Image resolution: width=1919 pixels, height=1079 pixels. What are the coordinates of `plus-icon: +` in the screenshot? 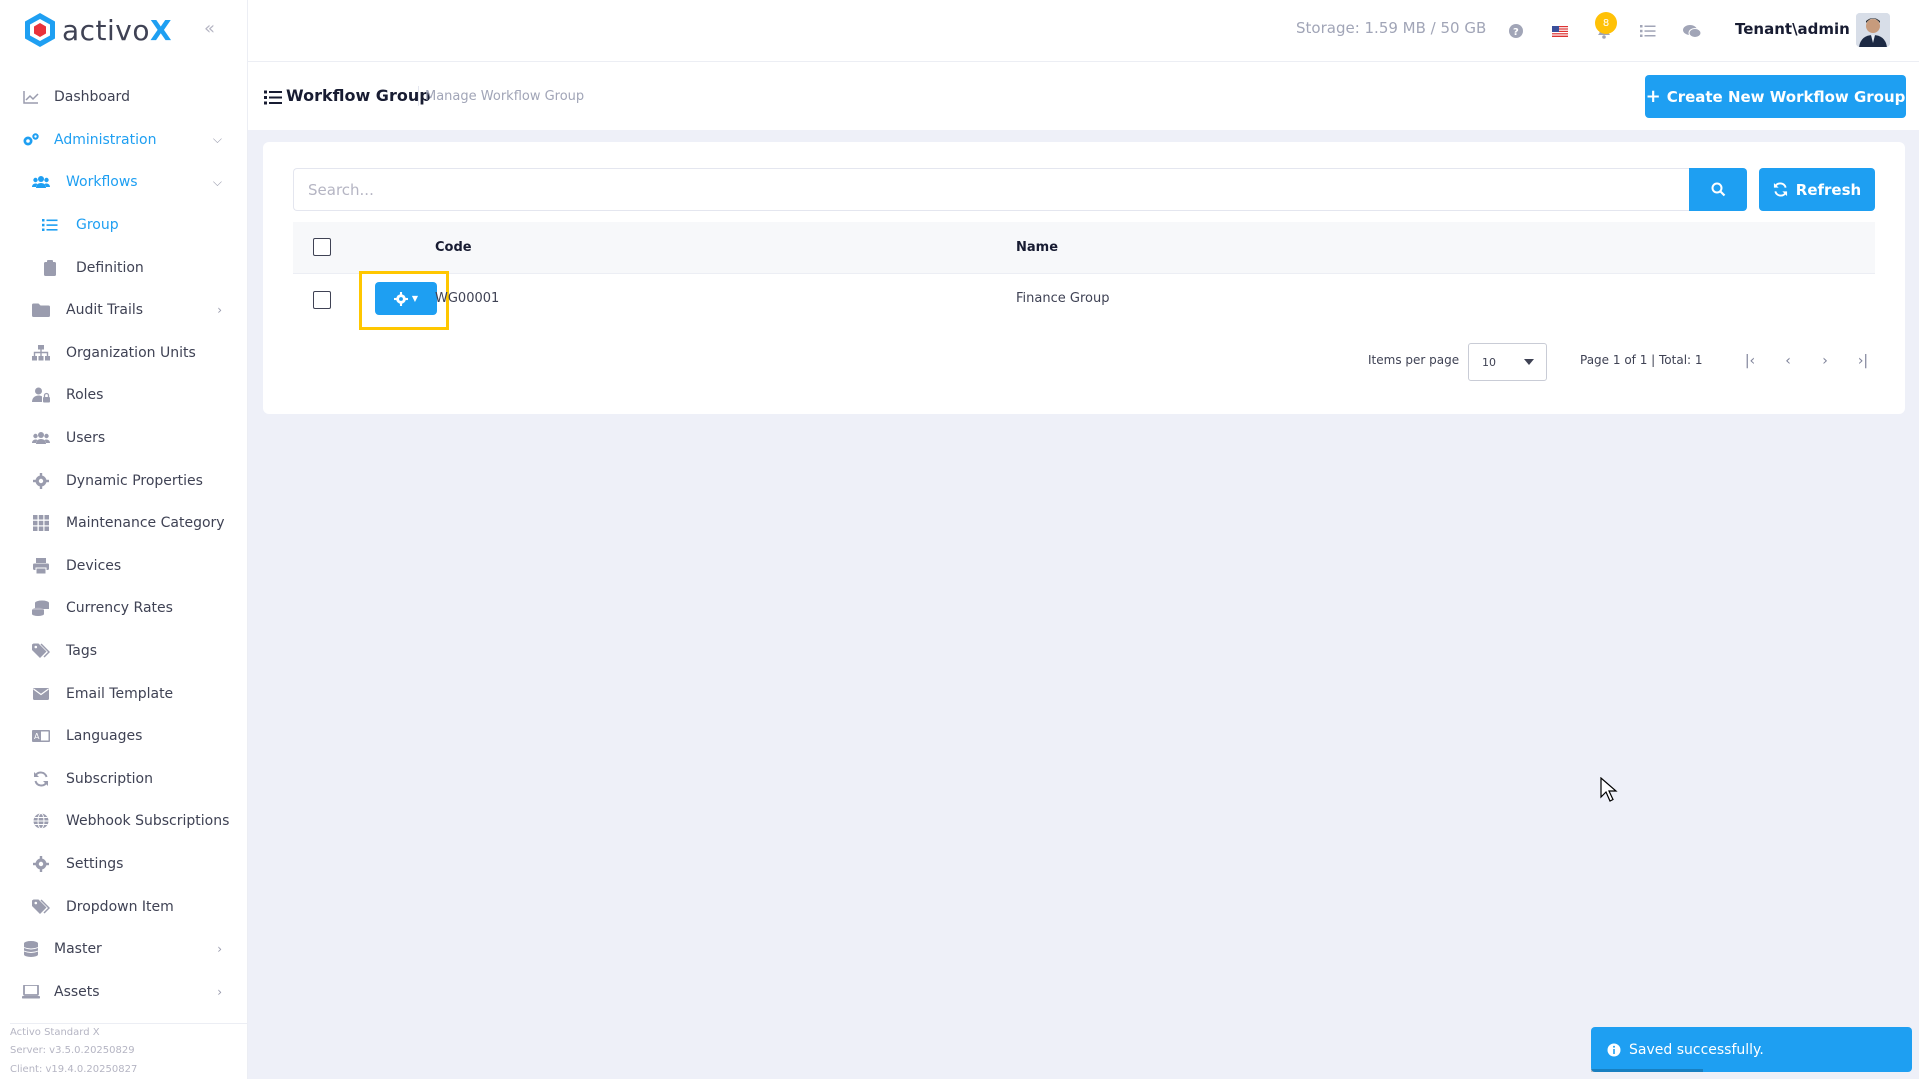 It's located at (1653, 96).